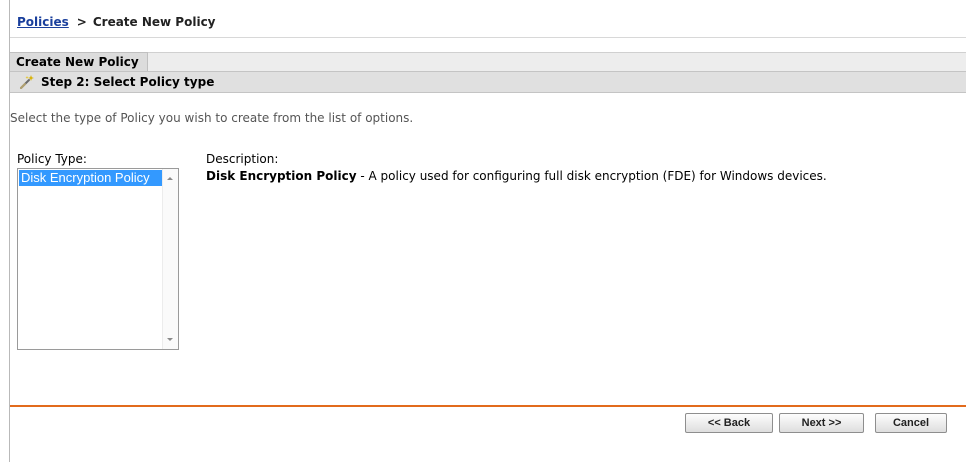  I want to click on breadcrumb-current: Create New Policy, so click(154, 22).